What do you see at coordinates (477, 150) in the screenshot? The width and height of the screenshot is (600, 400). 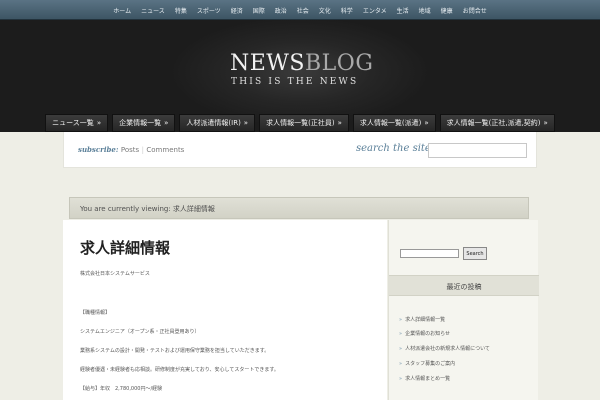 I see `site-search-input` at bounding box center [477, 150].